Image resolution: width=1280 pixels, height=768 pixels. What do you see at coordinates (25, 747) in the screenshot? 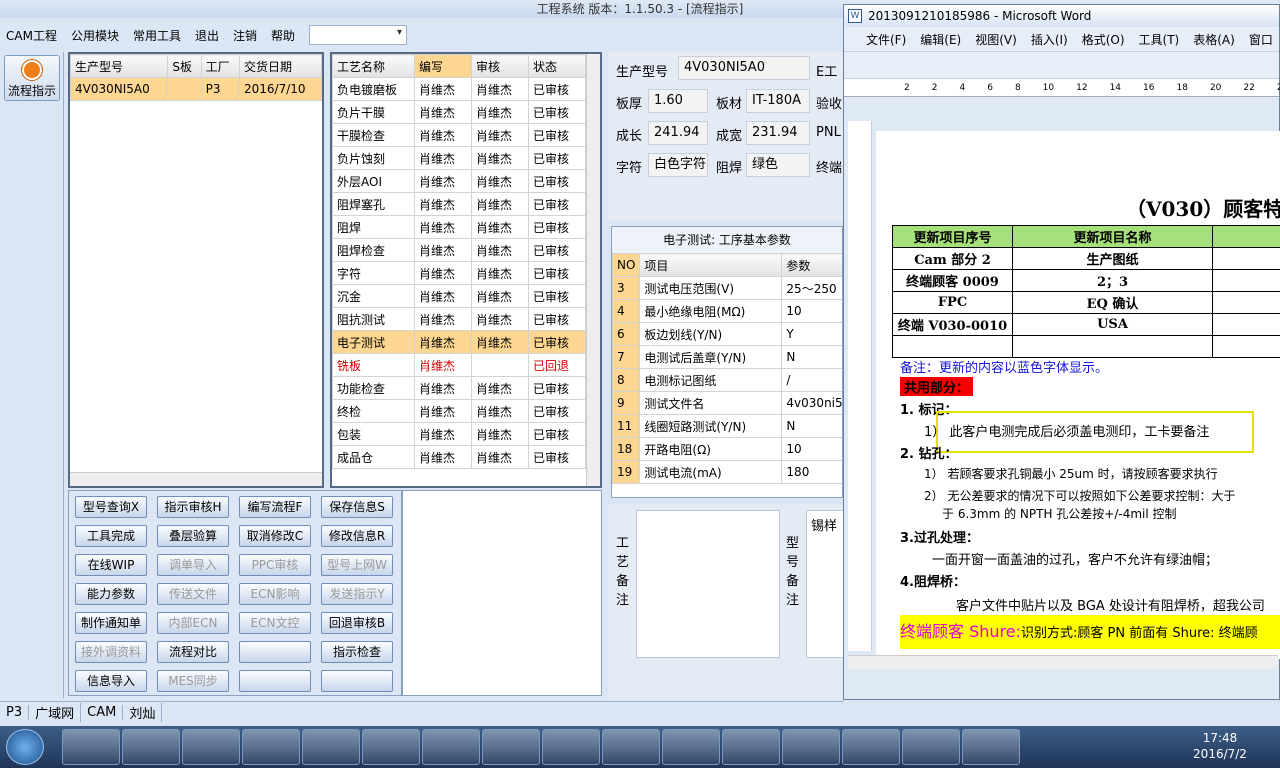
I see `start-button` at bounding box center [25, 747].